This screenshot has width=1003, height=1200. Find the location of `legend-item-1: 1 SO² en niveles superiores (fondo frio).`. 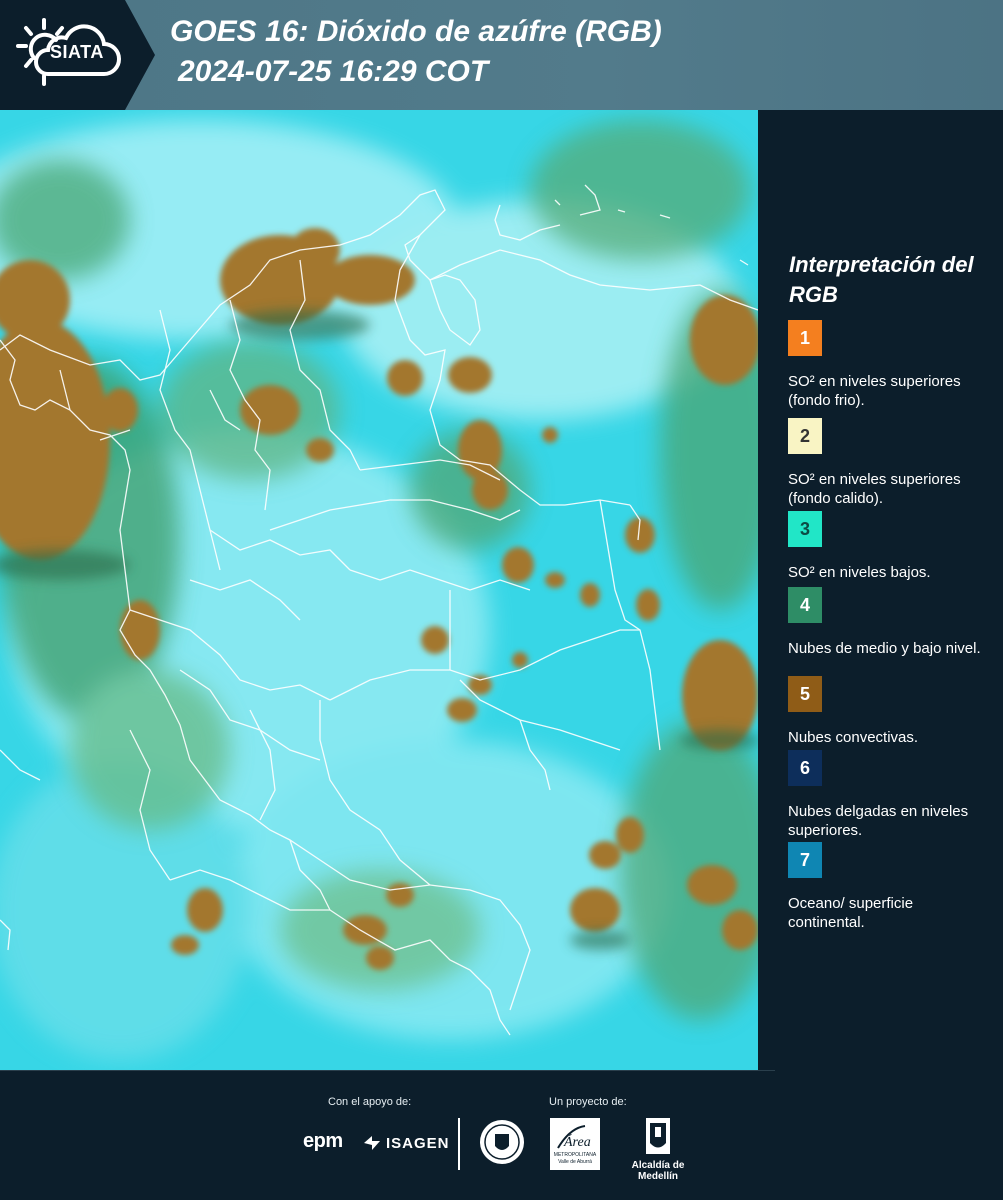

legend-item-1: 1 SO² en niveles superiores (fondo frio). is located at coordinates (890, 365).